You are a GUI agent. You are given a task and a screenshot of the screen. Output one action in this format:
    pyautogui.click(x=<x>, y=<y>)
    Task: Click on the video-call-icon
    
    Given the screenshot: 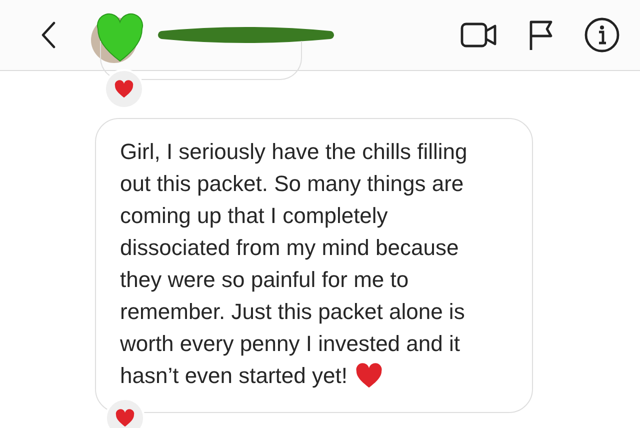 What is the action you would take?
    pyautogui.click(x=479, y=35)
    